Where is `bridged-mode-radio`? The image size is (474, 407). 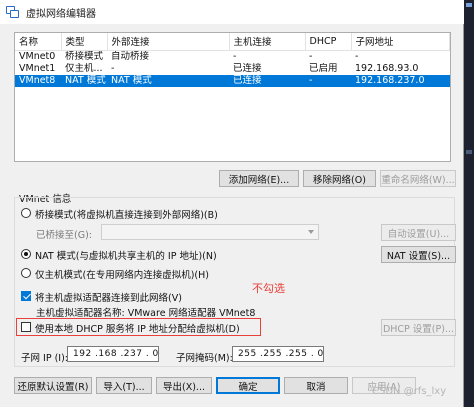
bridged-mode-radio is located at coordinates (26, 213).